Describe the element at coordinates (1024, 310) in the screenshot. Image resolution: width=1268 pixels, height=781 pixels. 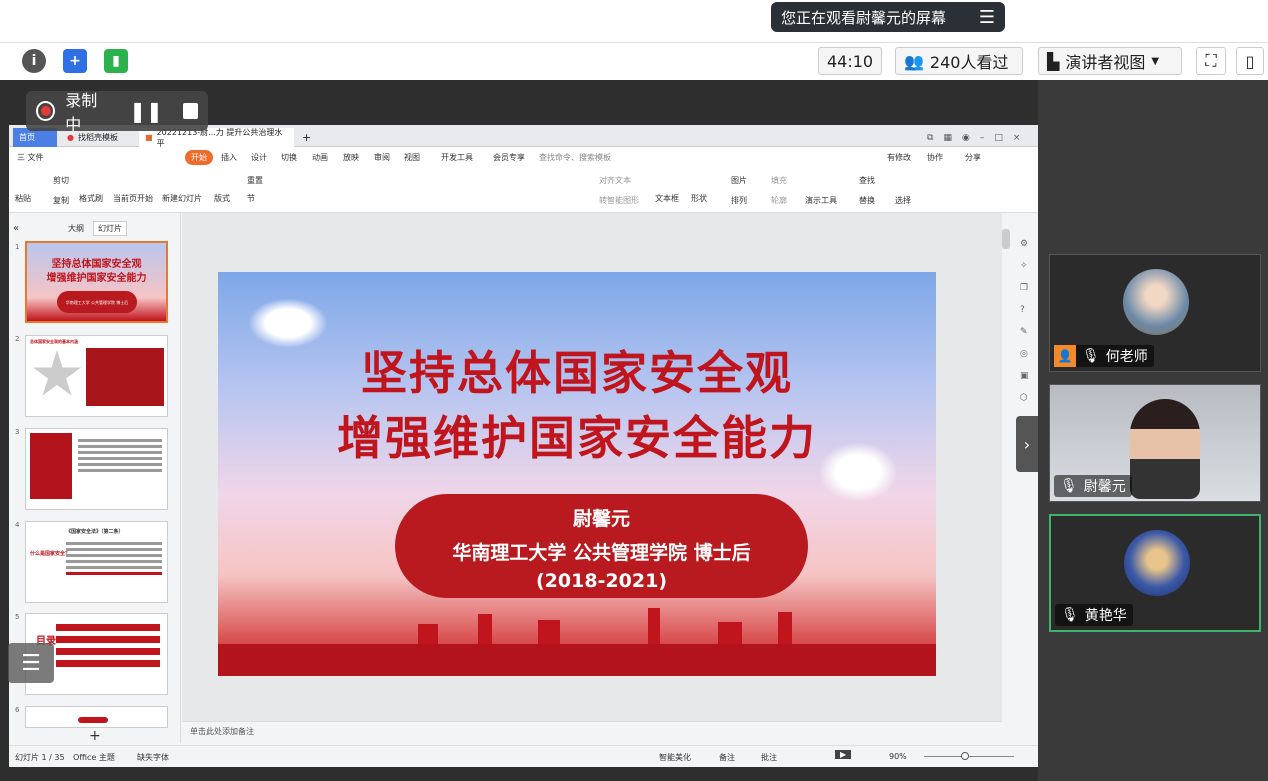
I see `help-icon: ?` at that location.